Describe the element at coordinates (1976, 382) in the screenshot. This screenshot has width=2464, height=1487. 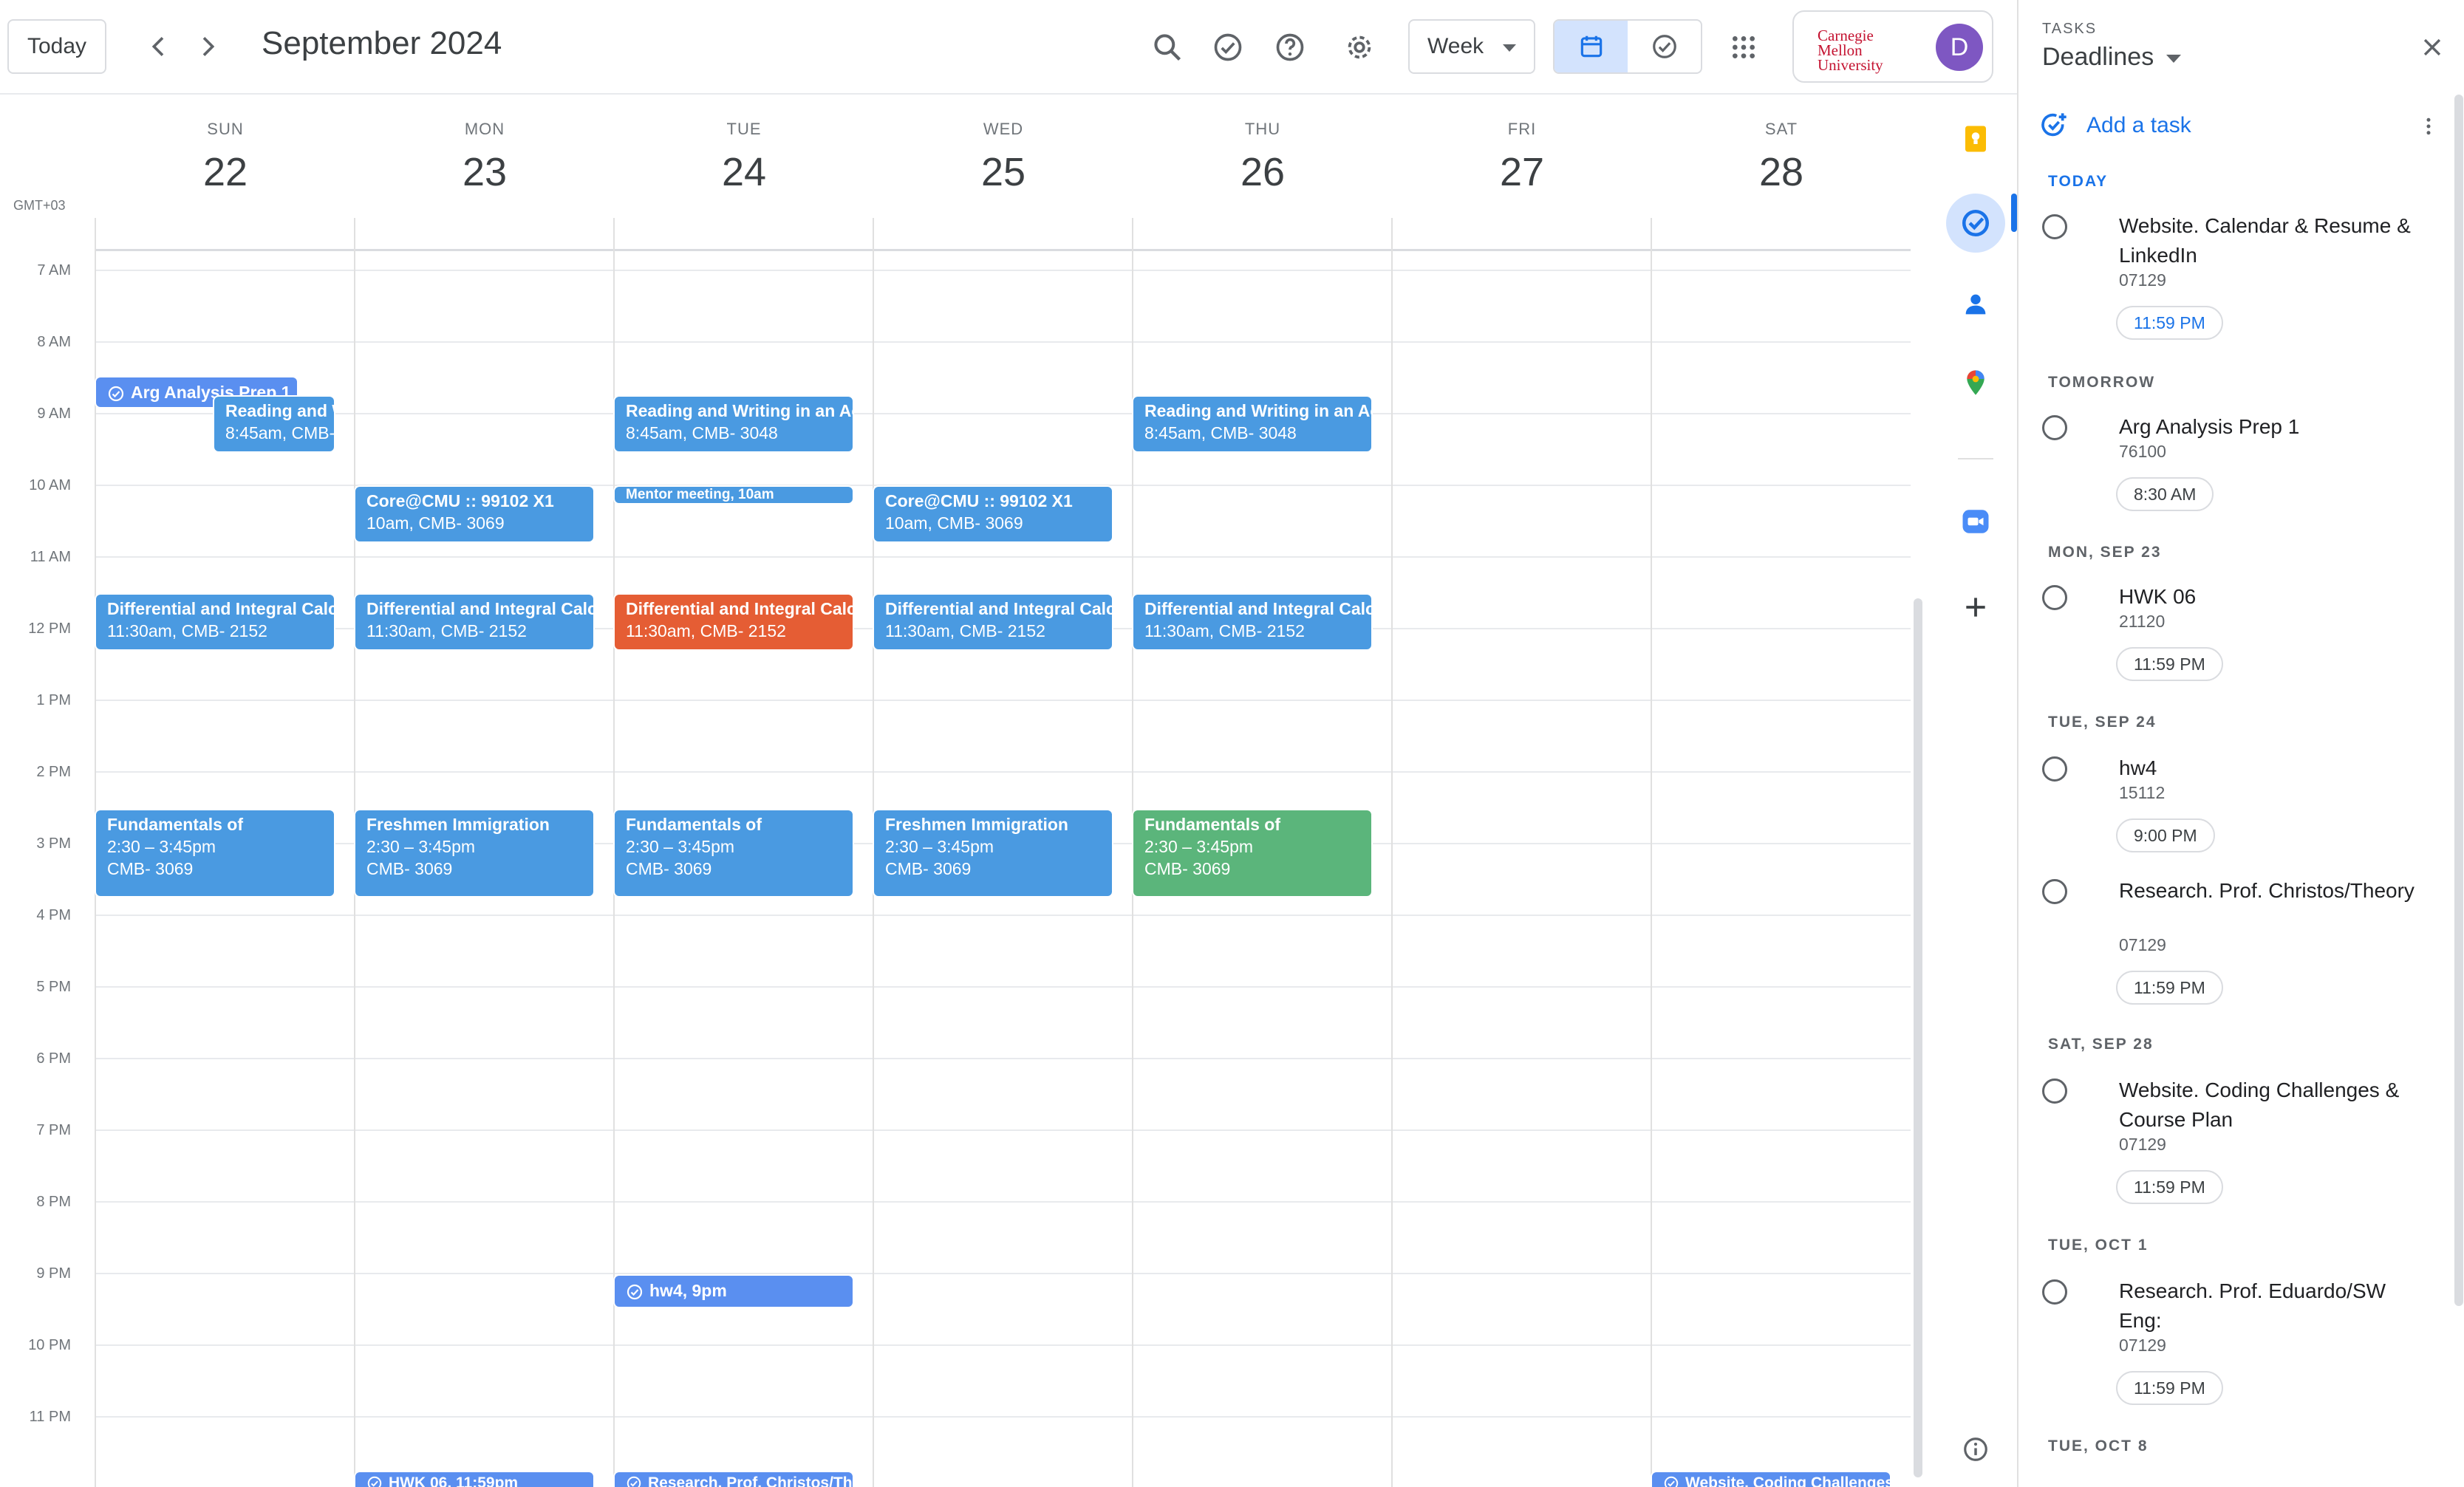
I see `maps-button` at that location.